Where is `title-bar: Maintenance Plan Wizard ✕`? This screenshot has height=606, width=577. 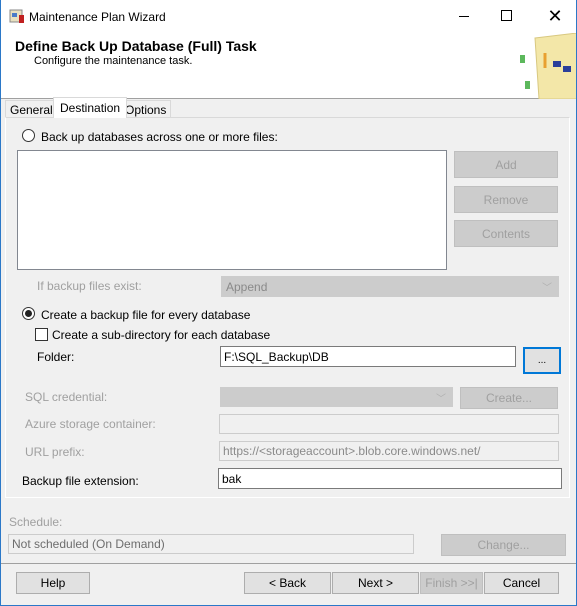 title-bar: Maintenance Plan Wizard ✕ is located at coordinates (288, 16).